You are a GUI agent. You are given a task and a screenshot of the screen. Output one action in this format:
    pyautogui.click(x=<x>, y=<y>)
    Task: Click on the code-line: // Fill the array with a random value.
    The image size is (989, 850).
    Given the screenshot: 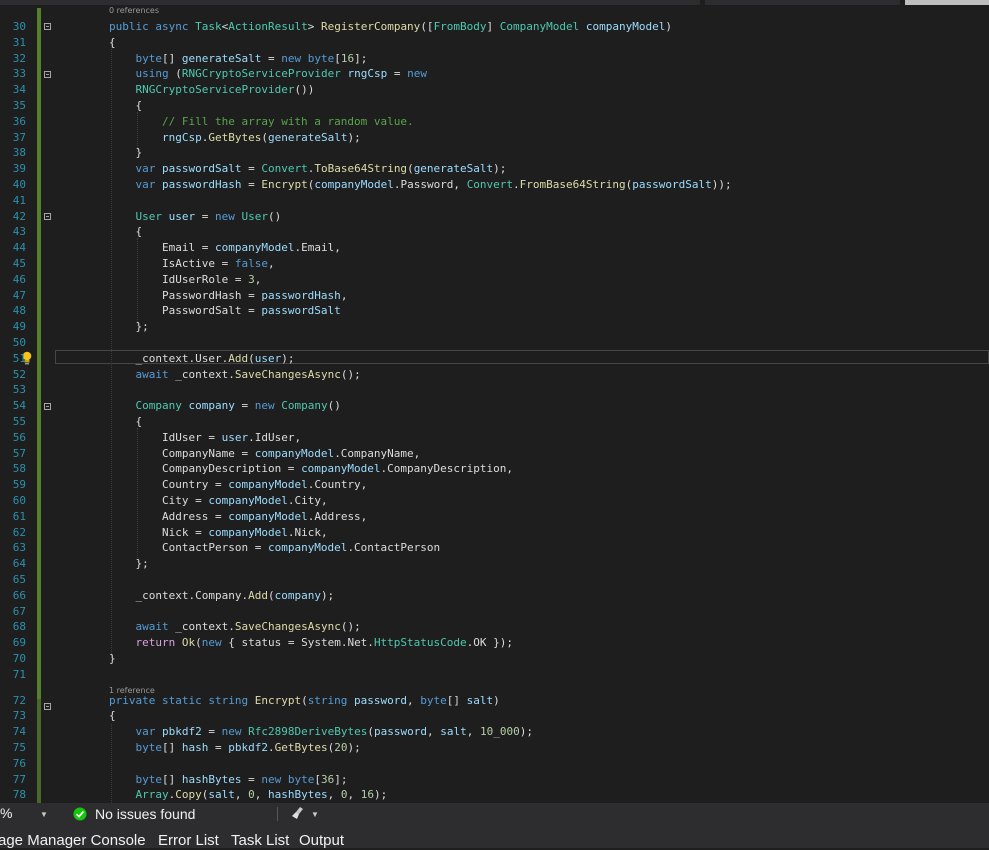 What is the action you would take?
    pyautogui.click(x=261, y=122)
    